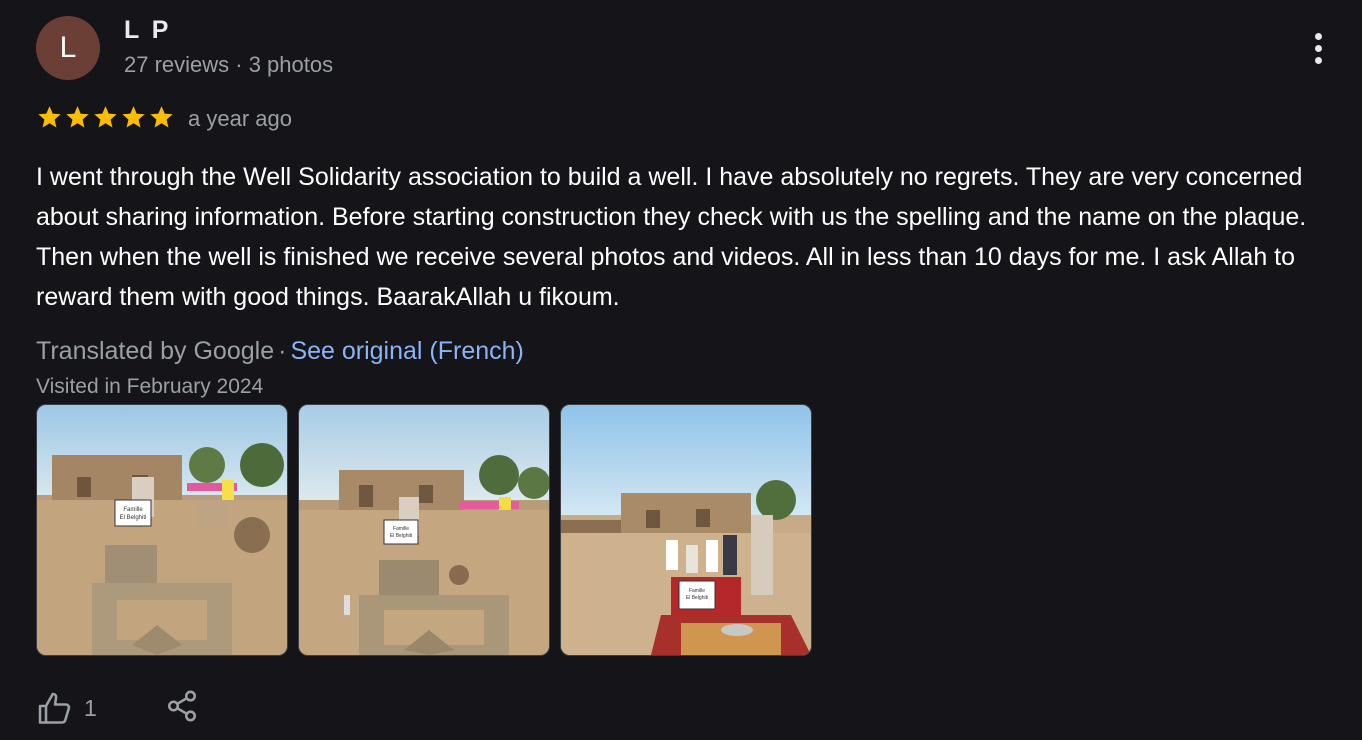 The image size is (1362, 740). I want to click on visited-date: Visited in February 2024, so click(150, 386).